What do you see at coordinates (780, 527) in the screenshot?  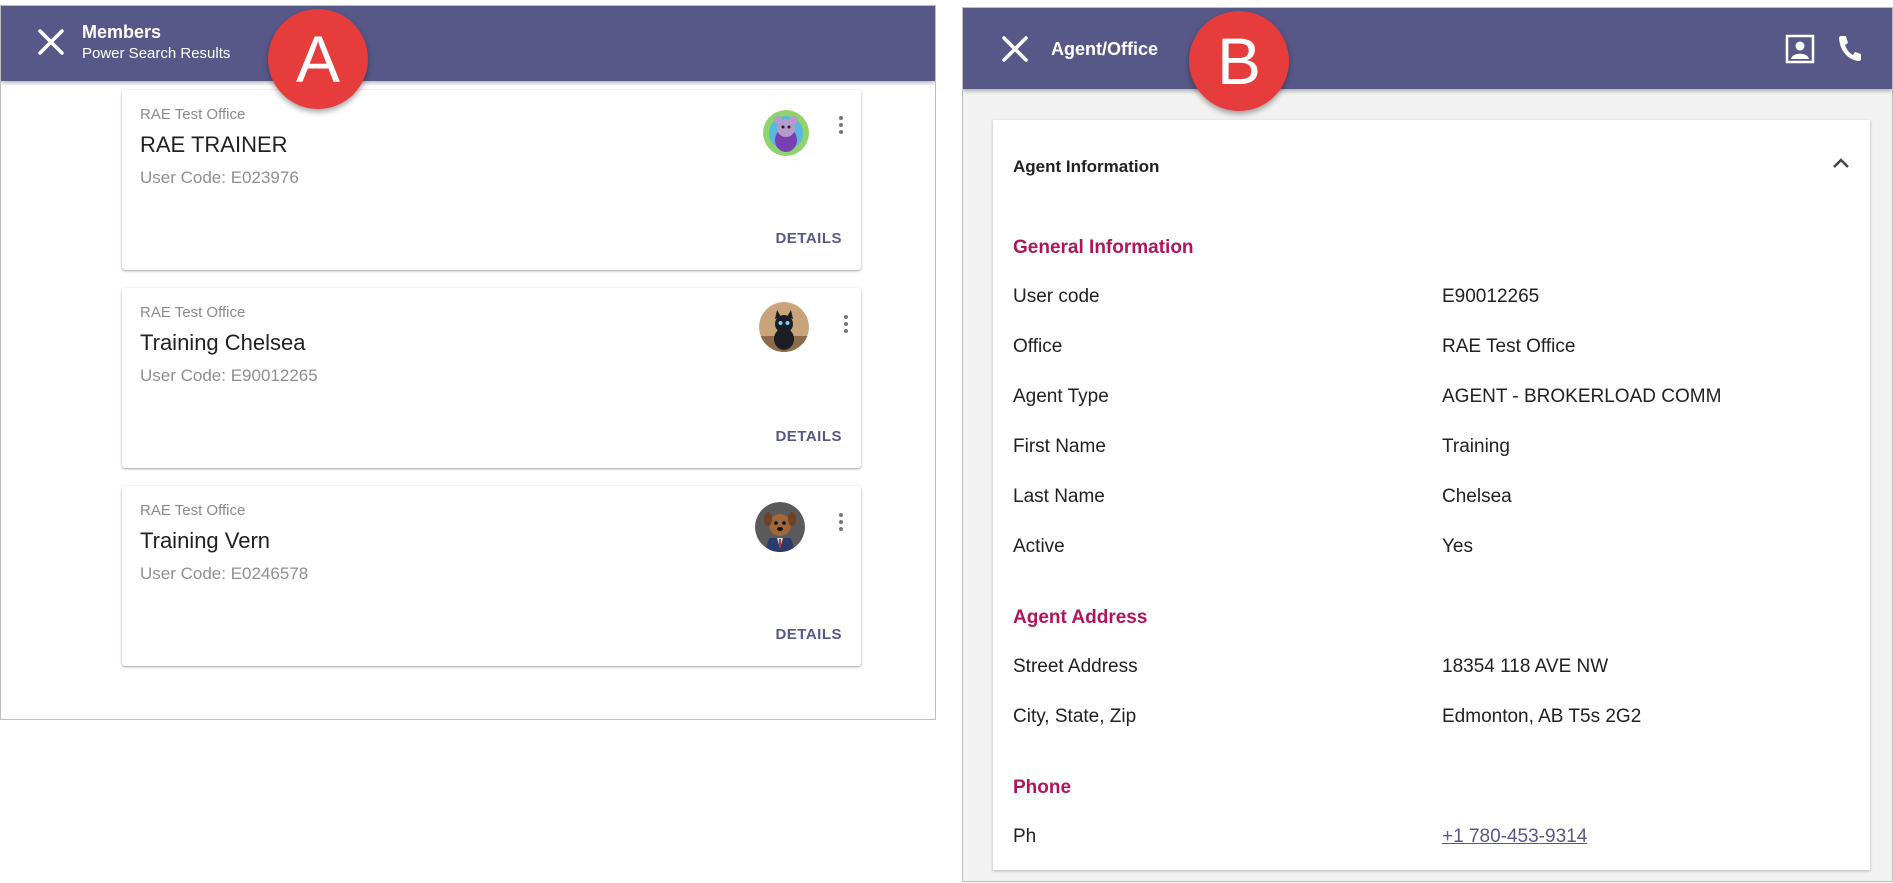 I see `dog-in-suit-avatar` at bounding box center [780, 527].